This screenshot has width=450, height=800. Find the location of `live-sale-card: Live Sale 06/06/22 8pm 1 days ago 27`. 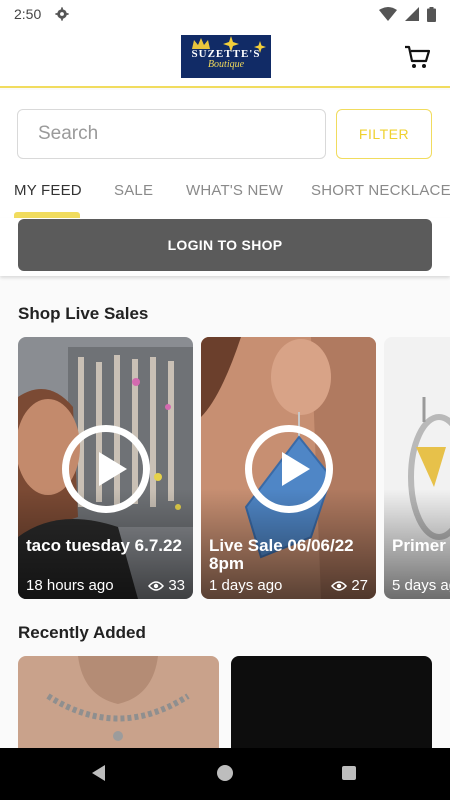

live-sale-card: Live Sale 06/06/22 8pm 1 days ago 27 is located at coordinates (288, 468).